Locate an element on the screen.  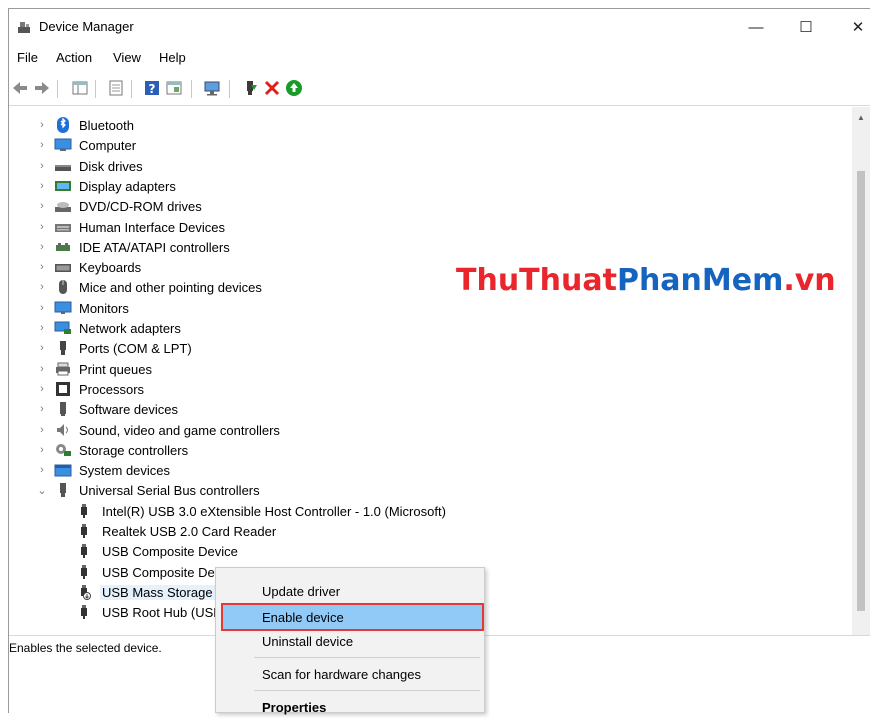
tree-category-label: Processors is located at coordinates (112, 389).